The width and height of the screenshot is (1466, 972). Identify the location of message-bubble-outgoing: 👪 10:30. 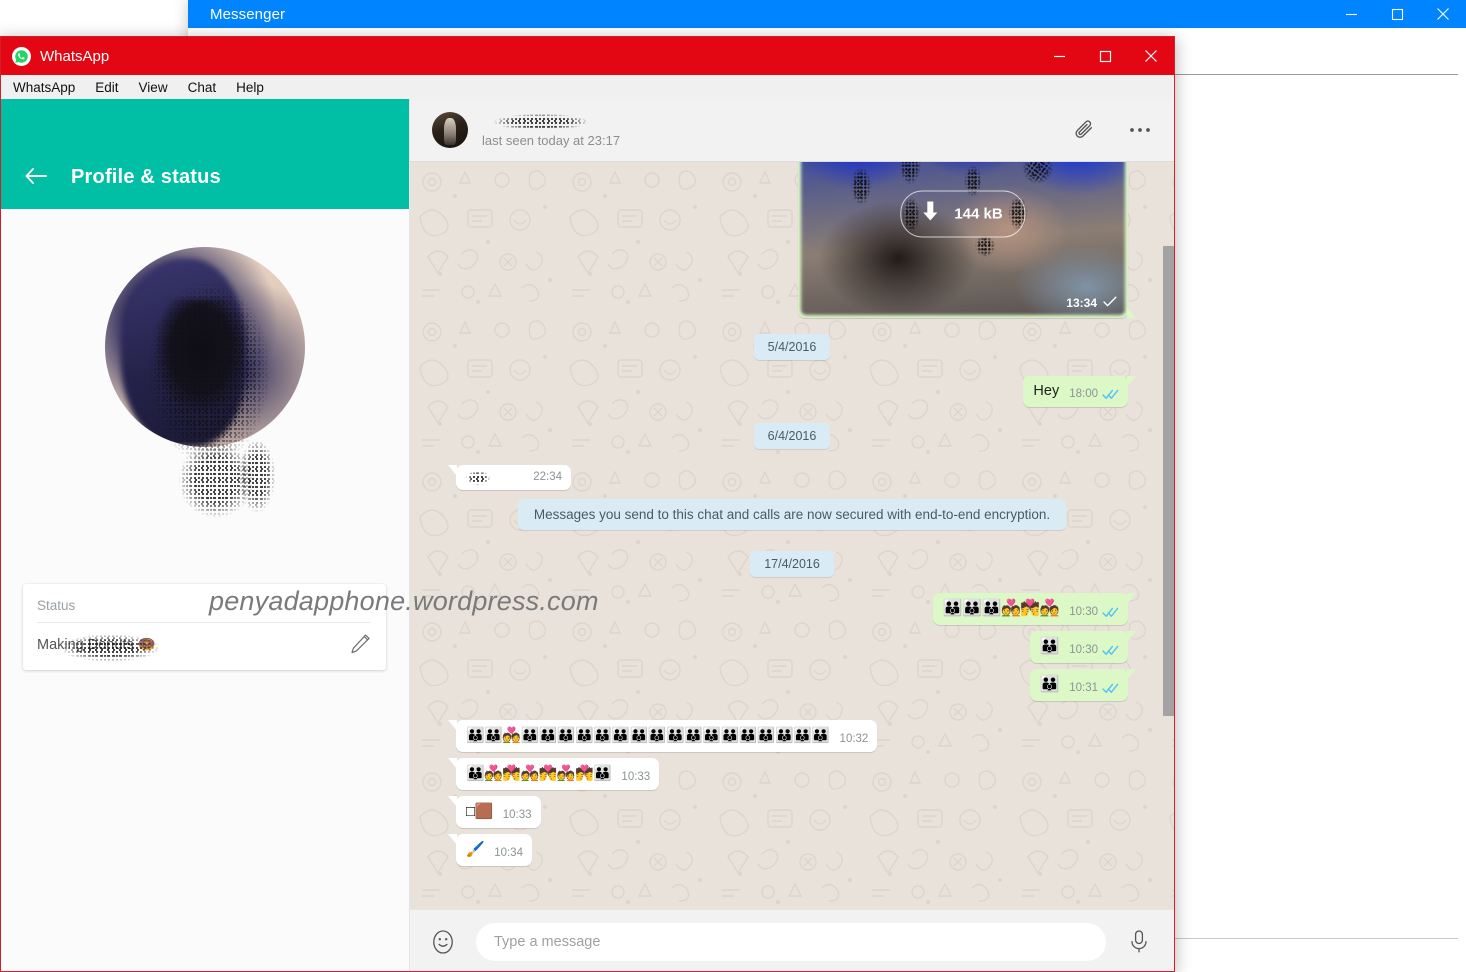
(1083, 647).